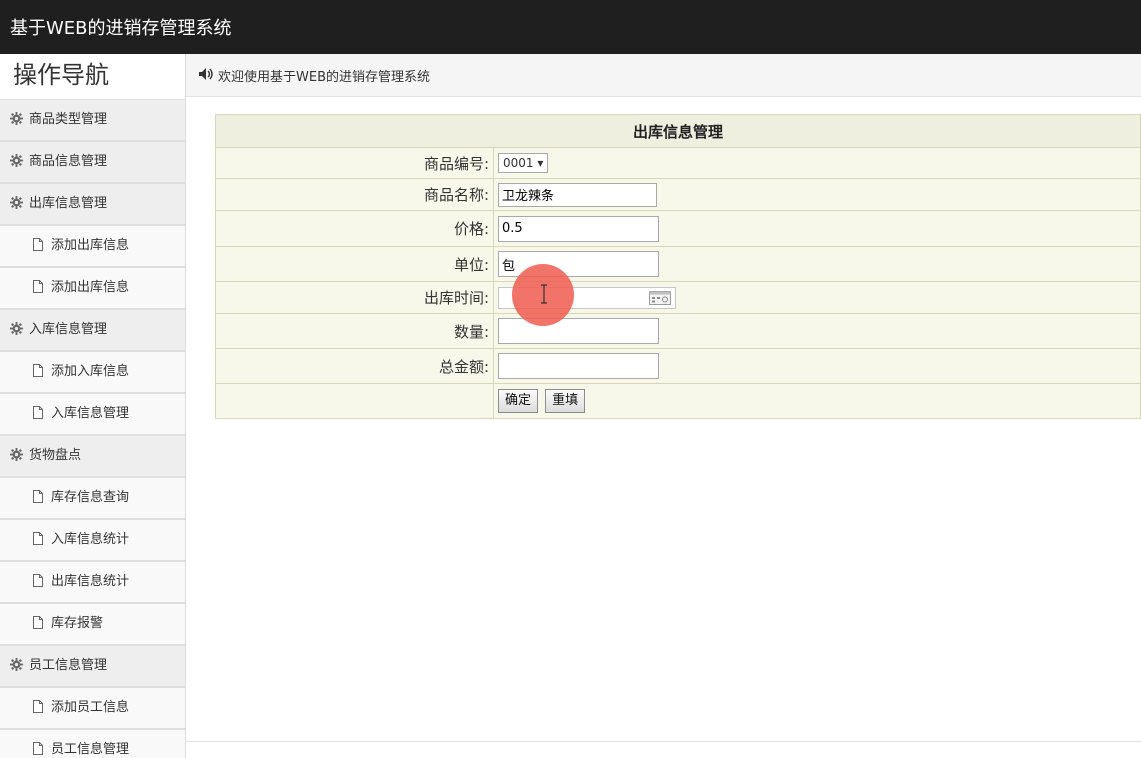 The width and height of the screenshot is (1141, 758). Describe the element at coordinates (354, 366) in the screenshot. I see `total-label: 总金额:` at that location.